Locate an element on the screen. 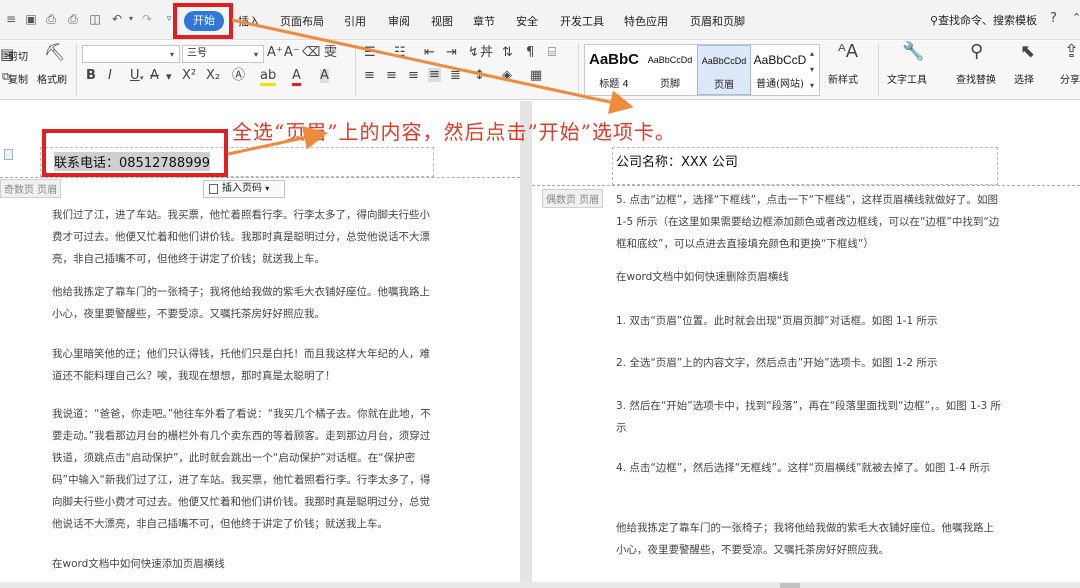 The width and height of the screenshot is (1080, 588). arrow-to-start-tab is located at coordinates (432, 66).